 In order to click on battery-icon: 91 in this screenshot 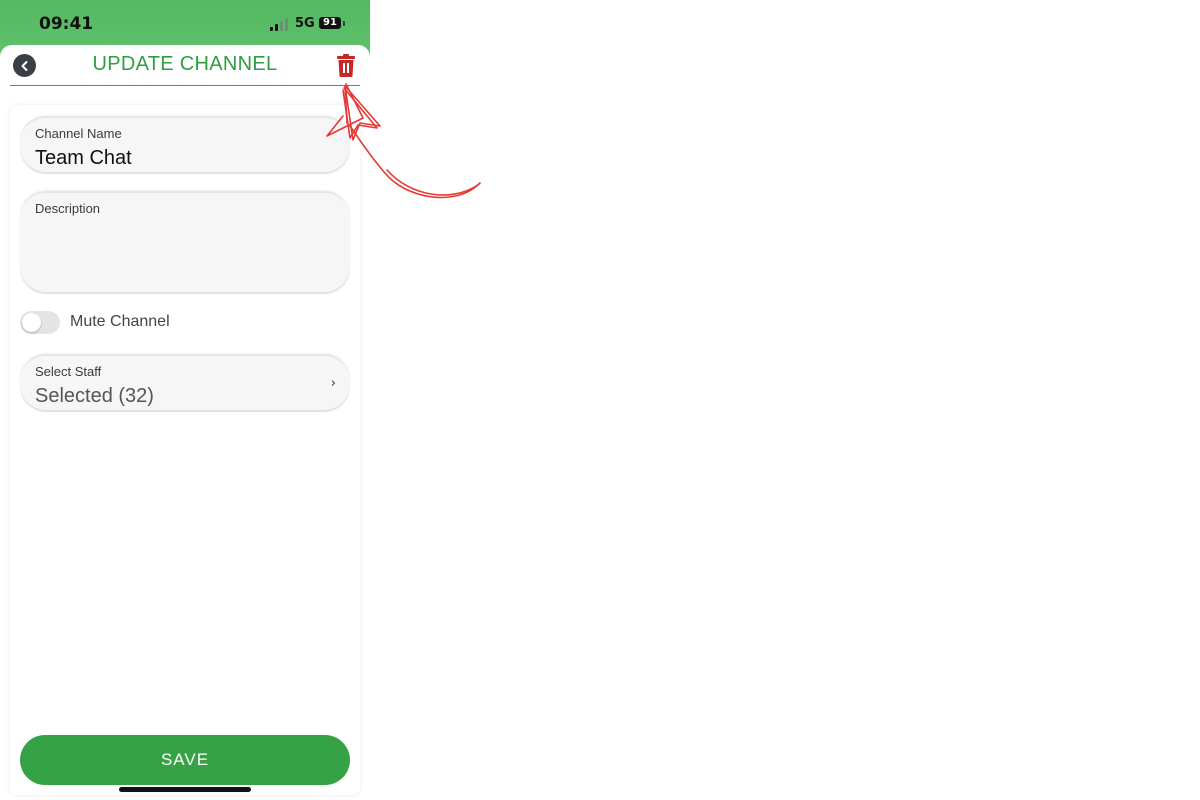, I will do `click(330, 23)`.